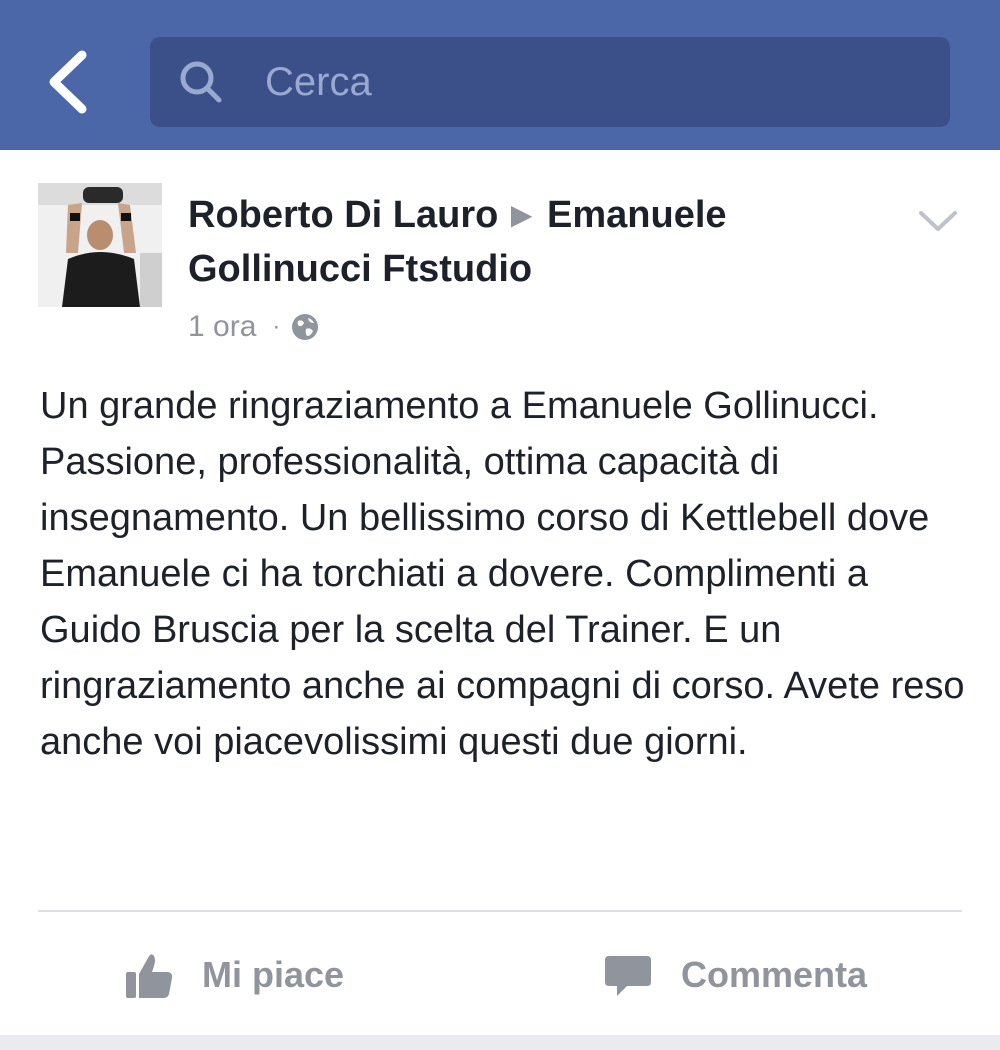 The width and height of the screenshot is (1000, 1050). I want to click on post-options-button, so click(938, 220).